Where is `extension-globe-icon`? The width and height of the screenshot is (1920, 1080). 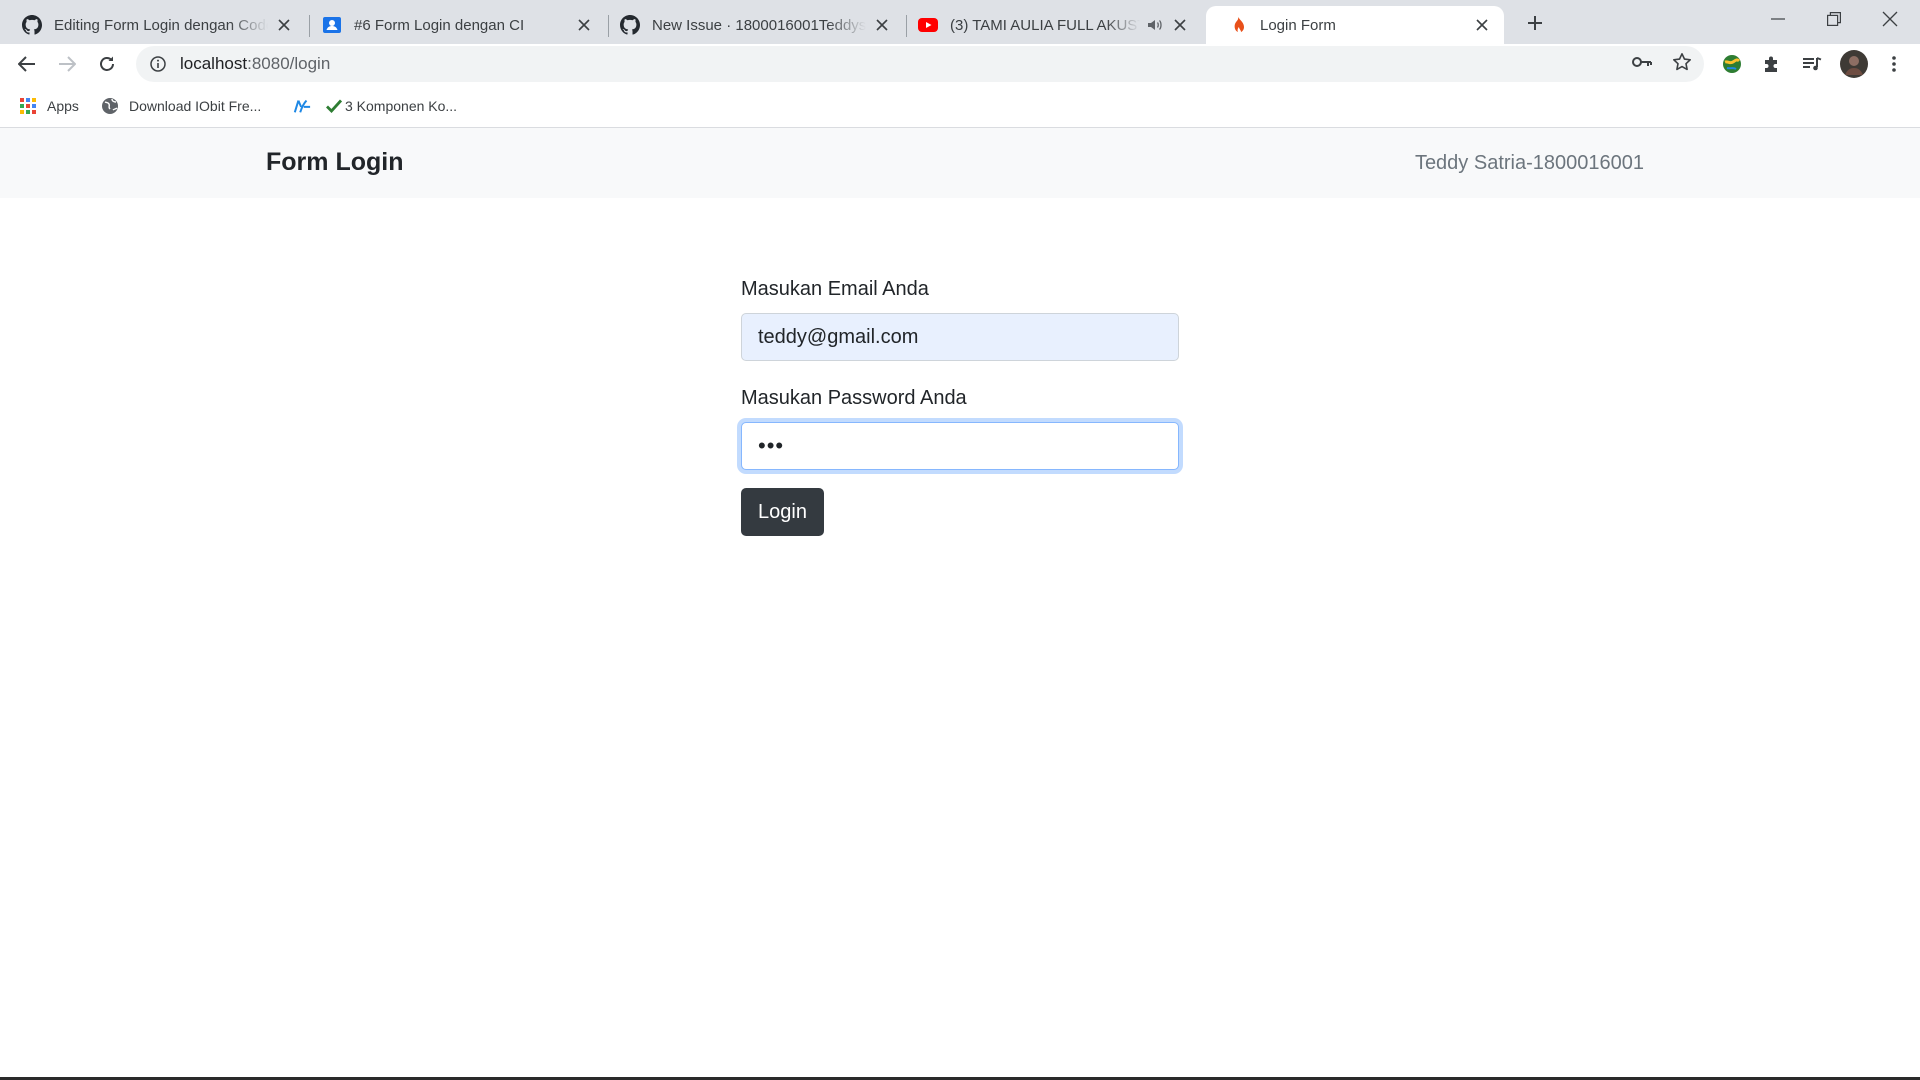
extension-globe-icon is located at coordinates (1732, 64).